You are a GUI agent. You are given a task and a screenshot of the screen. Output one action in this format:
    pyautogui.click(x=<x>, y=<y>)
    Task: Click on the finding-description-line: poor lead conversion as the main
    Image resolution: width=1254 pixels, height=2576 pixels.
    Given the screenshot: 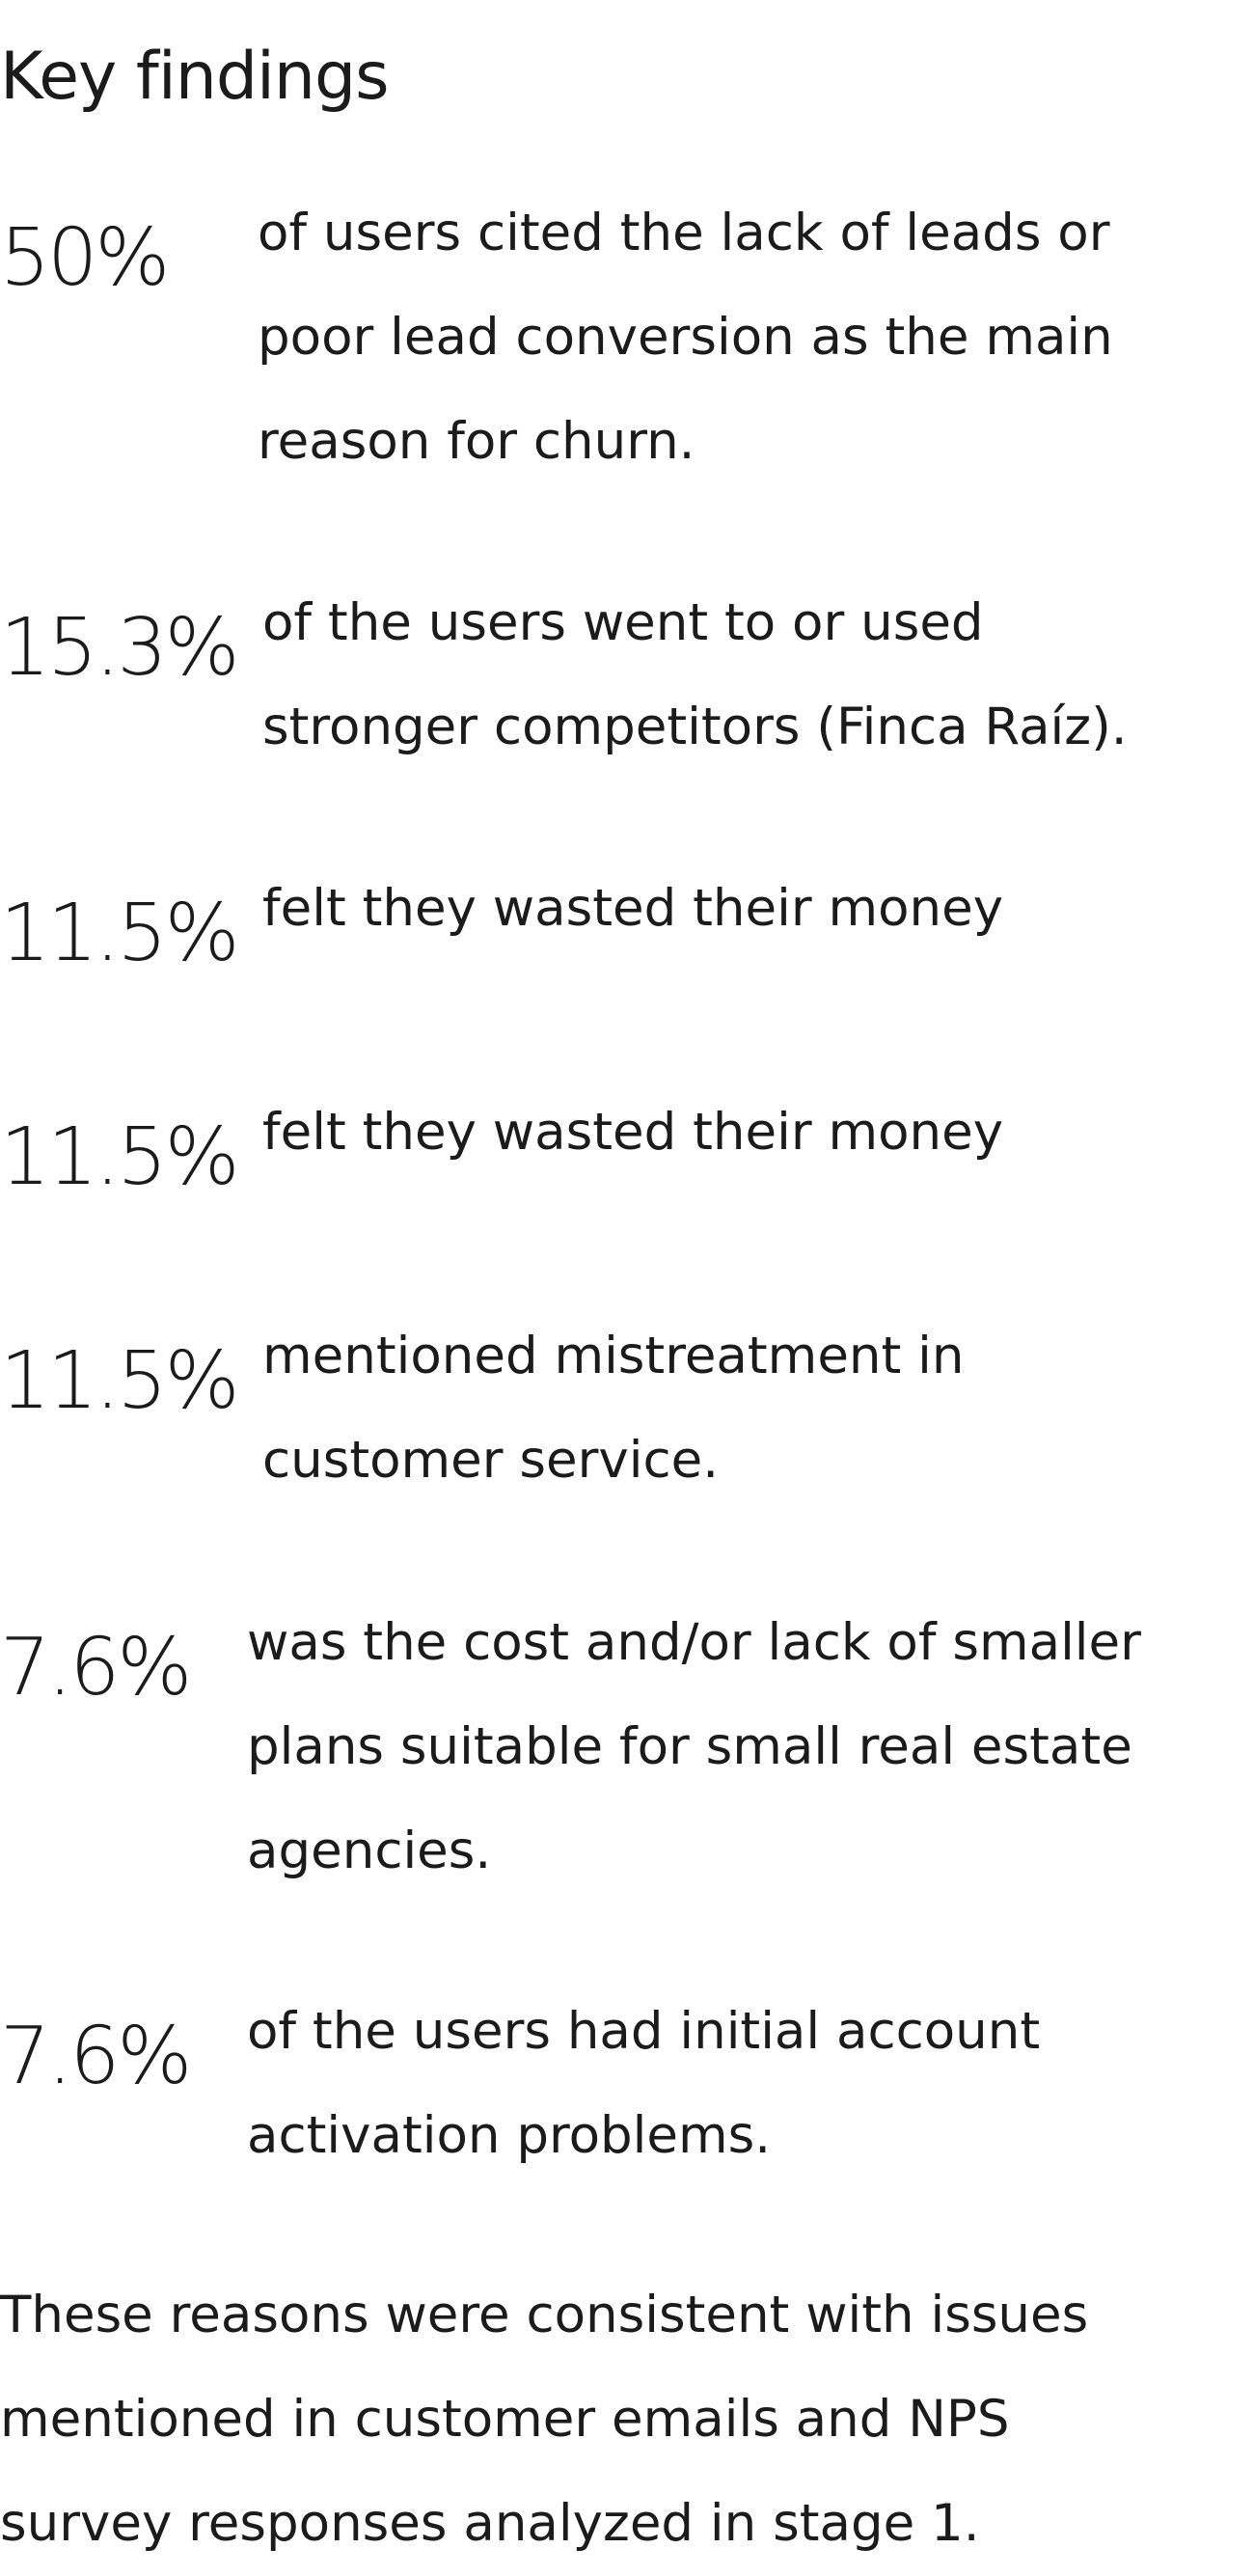 What is the action you would take?
    pyautogui.click(x=685, y=338)
    